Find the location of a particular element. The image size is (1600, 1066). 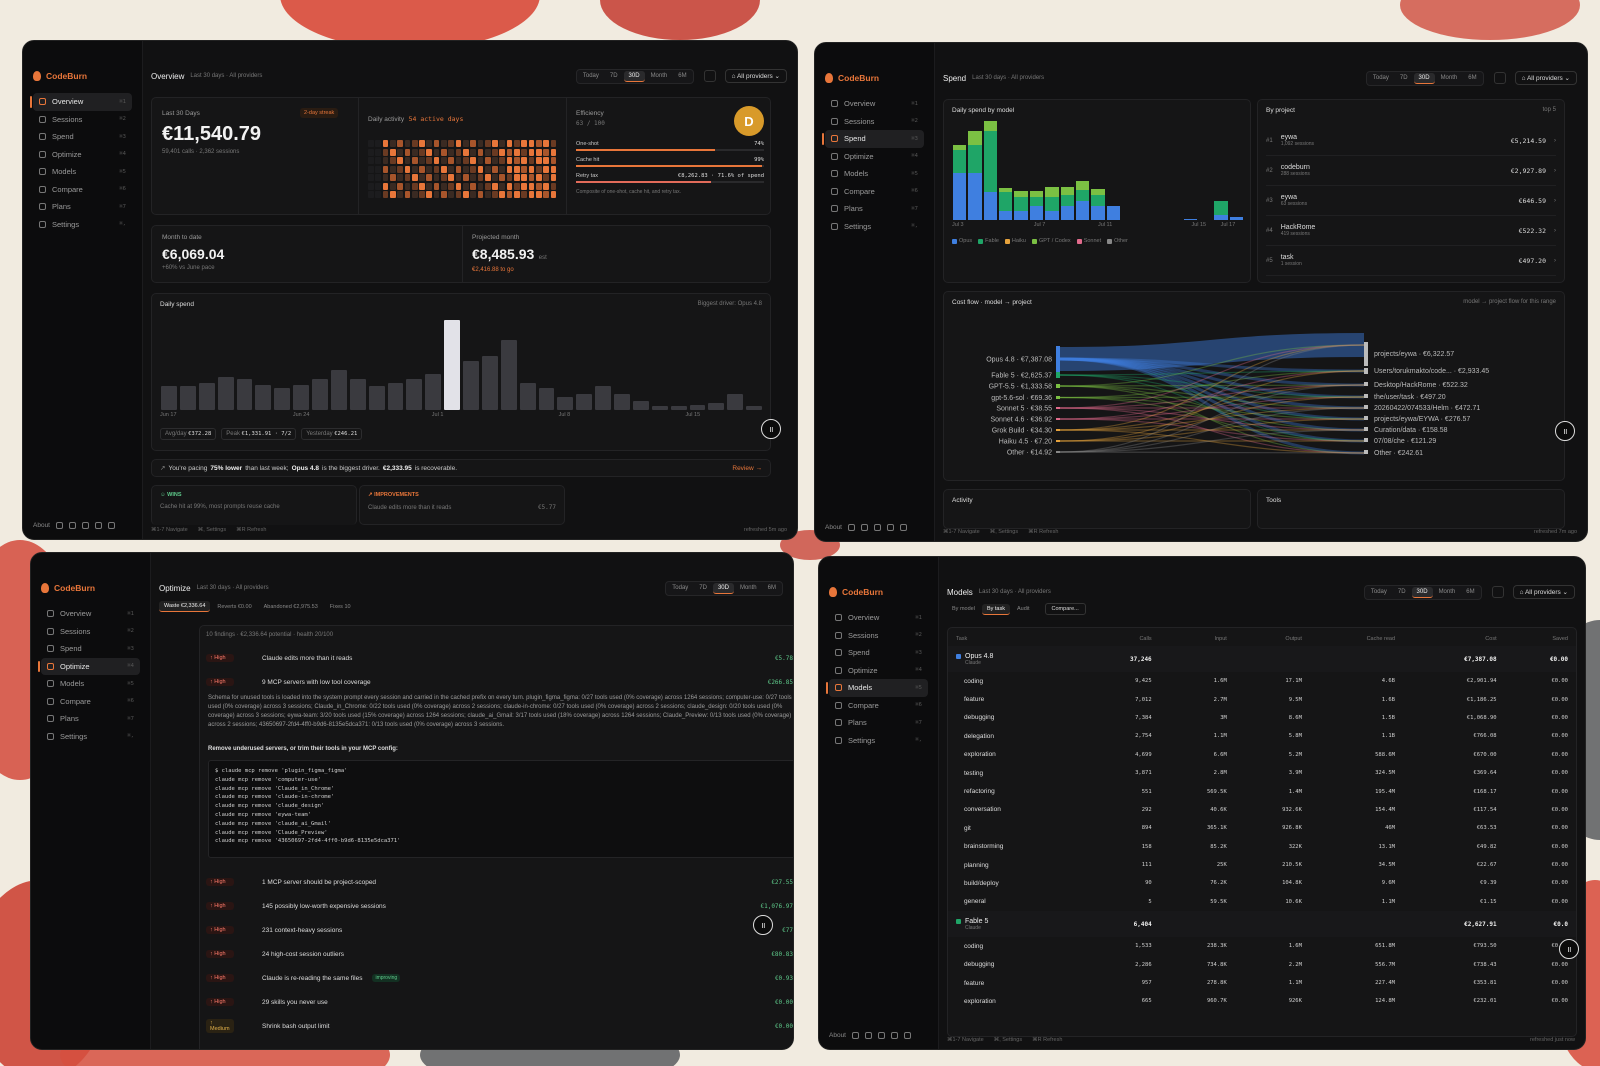

optimize-tab: Waste €2,336.64 is located at coordinates (185, 606).